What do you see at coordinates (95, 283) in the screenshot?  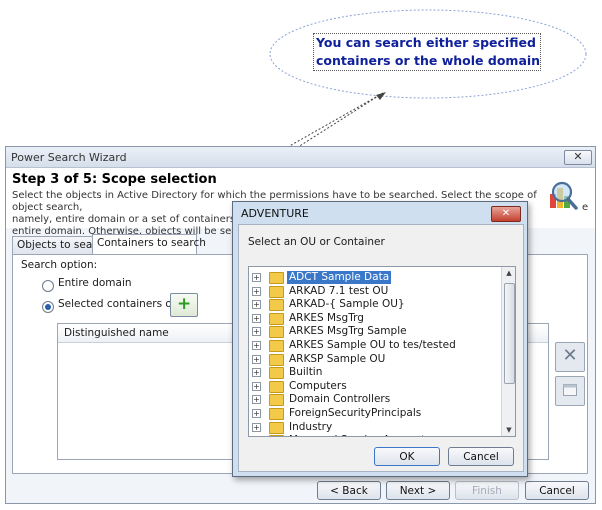 I see `radio-entire-domain-label: Entire domain` at bounding box center [95, 283].